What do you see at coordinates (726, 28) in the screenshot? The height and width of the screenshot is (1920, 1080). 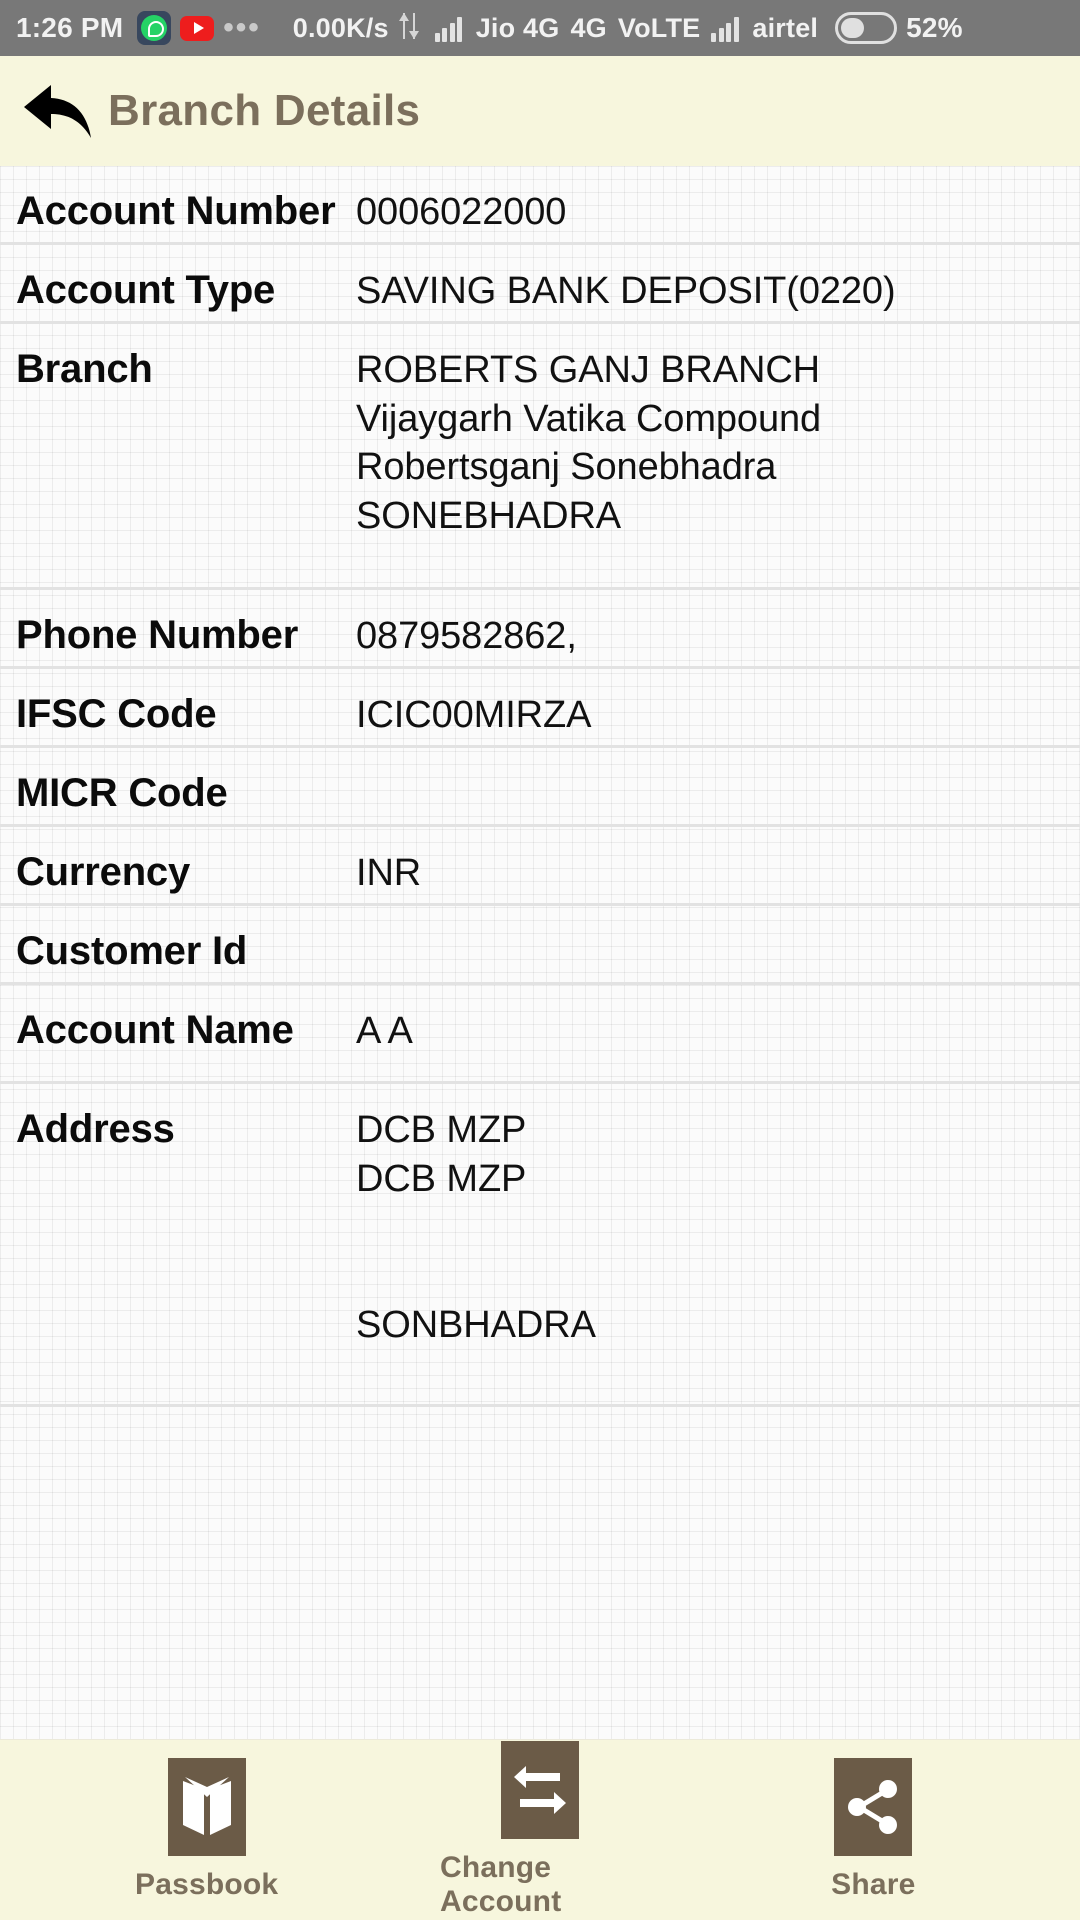 I see `sim2-signal-bars-icon` at bounding box center [726, 28].